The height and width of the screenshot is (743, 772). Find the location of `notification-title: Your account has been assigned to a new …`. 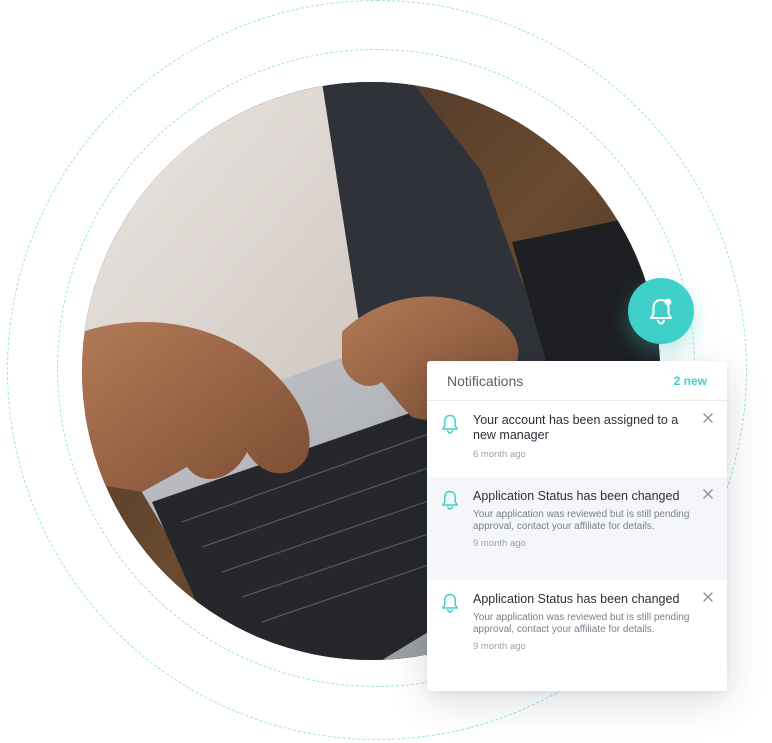

notification-title: Your account has been assigned to a new … is located at coordinates (576, 427).